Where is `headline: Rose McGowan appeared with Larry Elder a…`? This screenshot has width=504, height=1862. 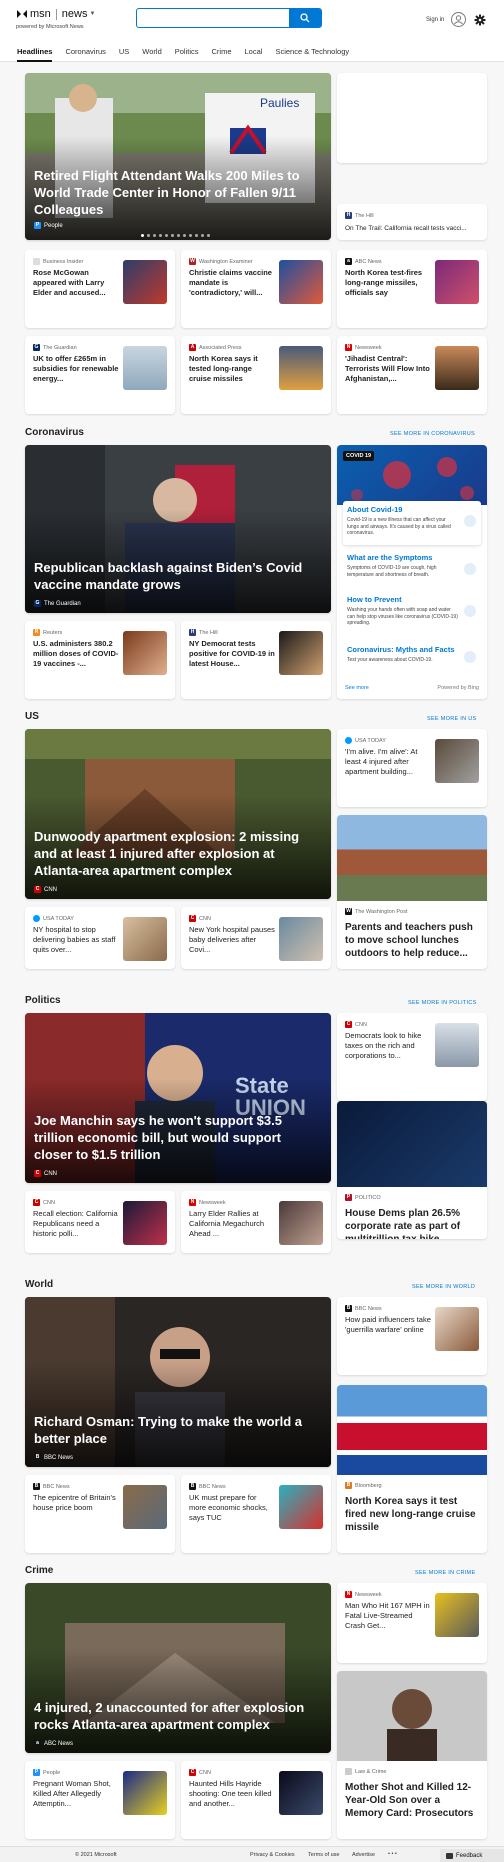
headline: Rose McGowan appeared with Larry Elder a… is located at coordinates (76, 288).